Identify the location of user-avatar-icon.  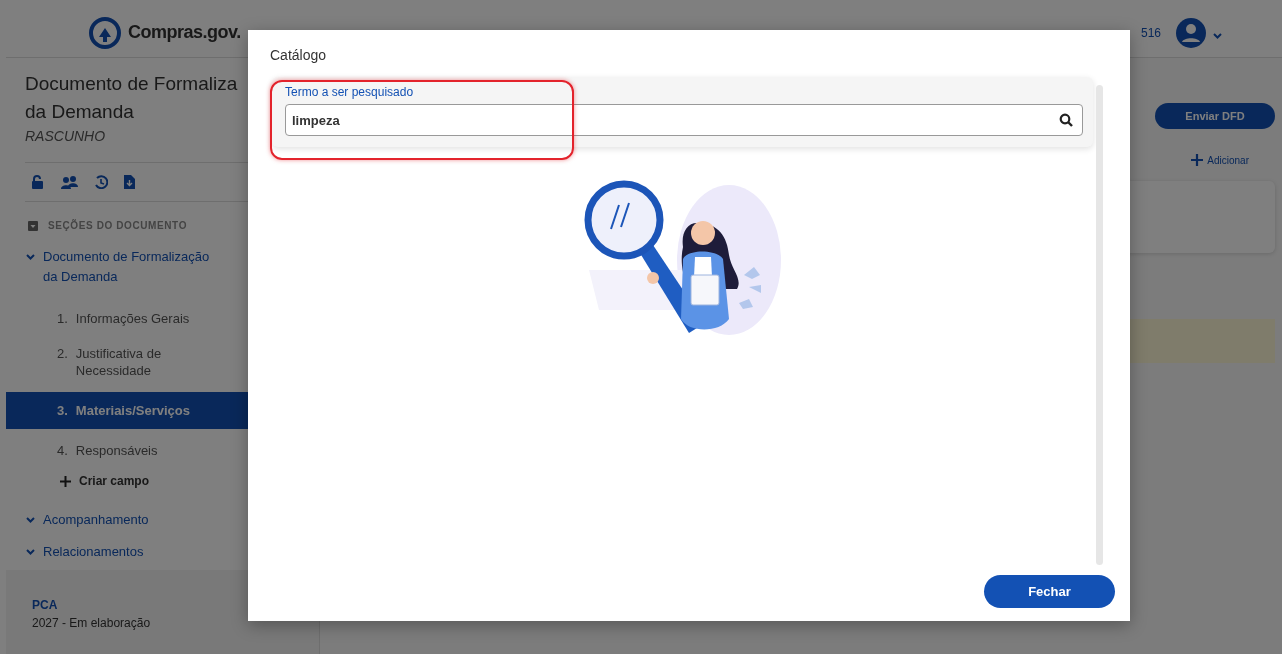
(1191, 32).